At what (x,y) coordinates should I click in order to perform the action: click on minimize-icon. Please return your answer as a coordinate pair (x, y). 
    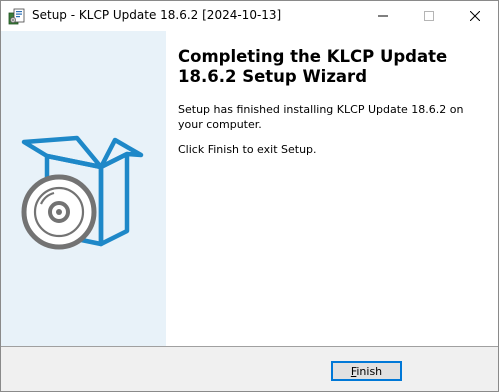
    Looking at the image, I should click on (383, 16).